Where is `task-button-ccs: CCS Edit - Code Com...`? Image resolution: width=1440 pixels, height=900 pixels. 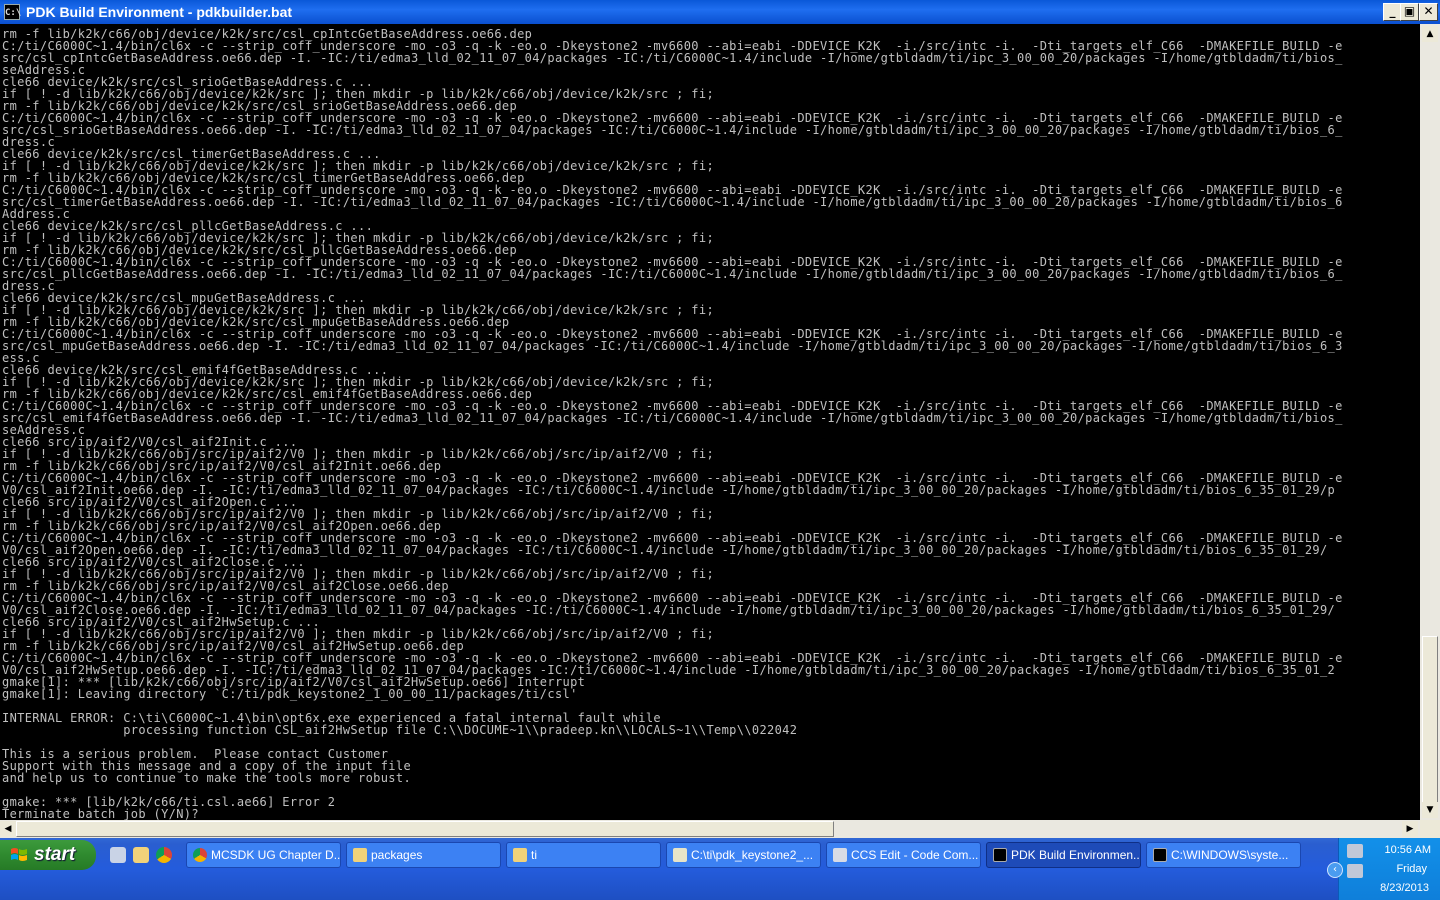
task-button-ccs: CCS Edit - Code Com... is located at coordinates (903, 855).